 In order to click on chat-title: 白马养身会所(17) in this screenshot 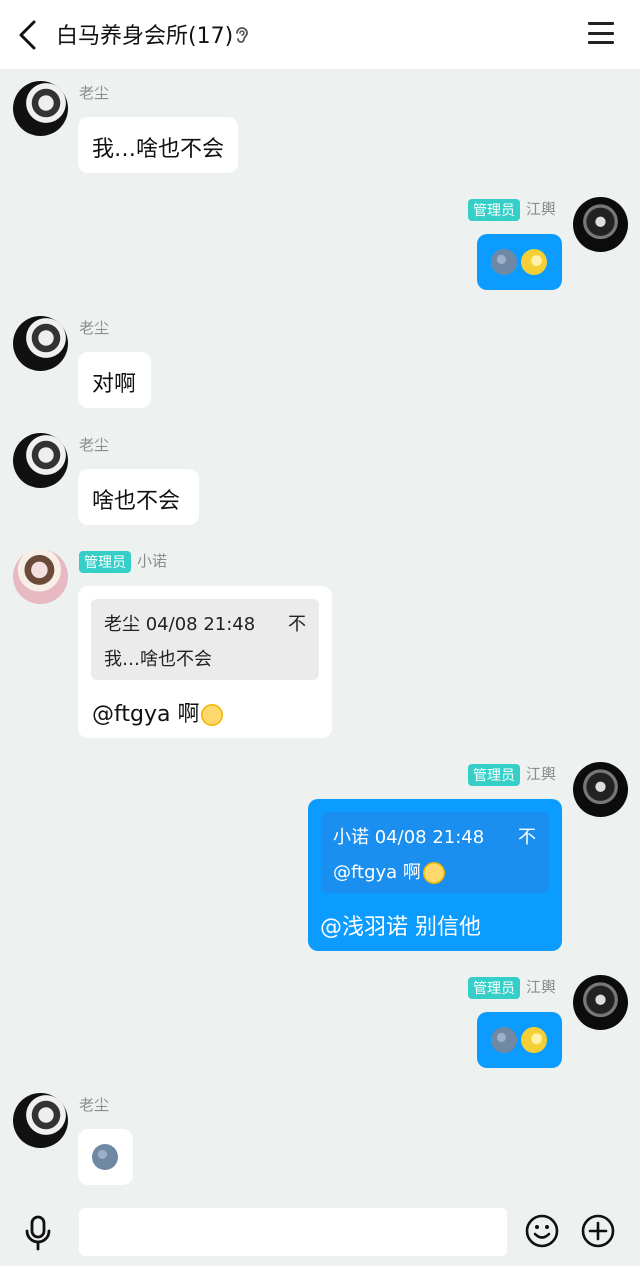, I will do `click(145, 36)`.